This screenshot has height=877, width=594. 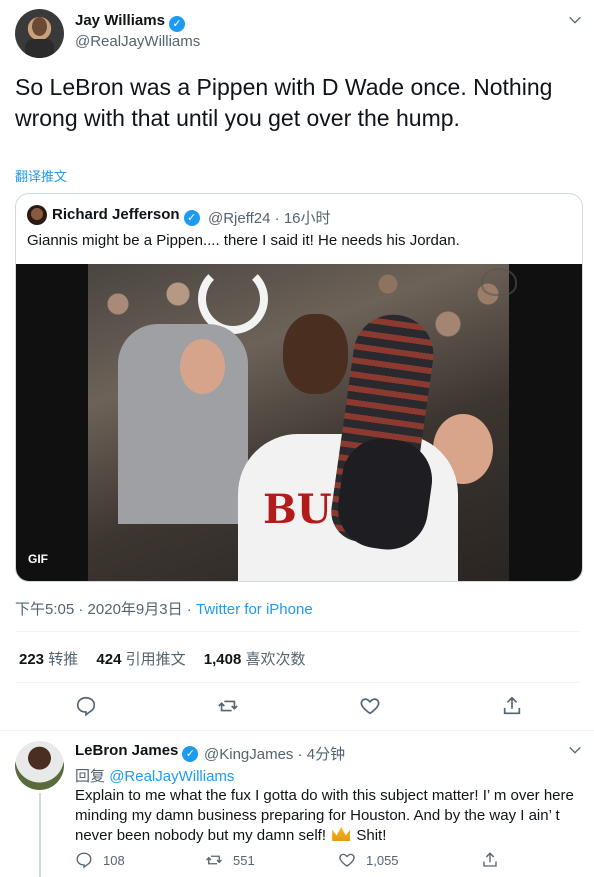 I want to click on quote-author-name-row: Richard Jefferson ✓, so click(x=126, y=216).